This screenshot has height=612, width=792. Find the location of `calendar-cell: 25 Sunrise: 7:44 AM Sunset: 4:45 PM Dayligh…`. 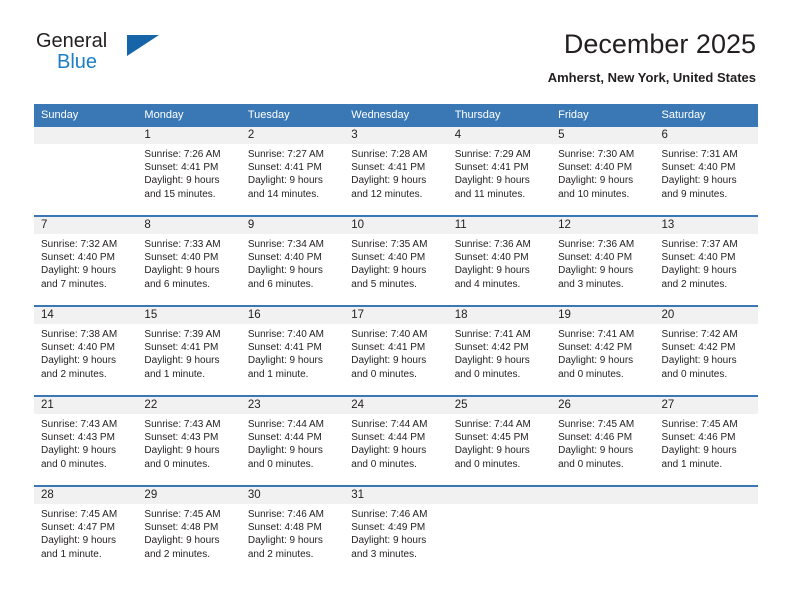

calendar-cell: 25 Sunrise: 7:44 AM Sunset: 4:45 PM Dayligh… is located at coordinates (499, 440).